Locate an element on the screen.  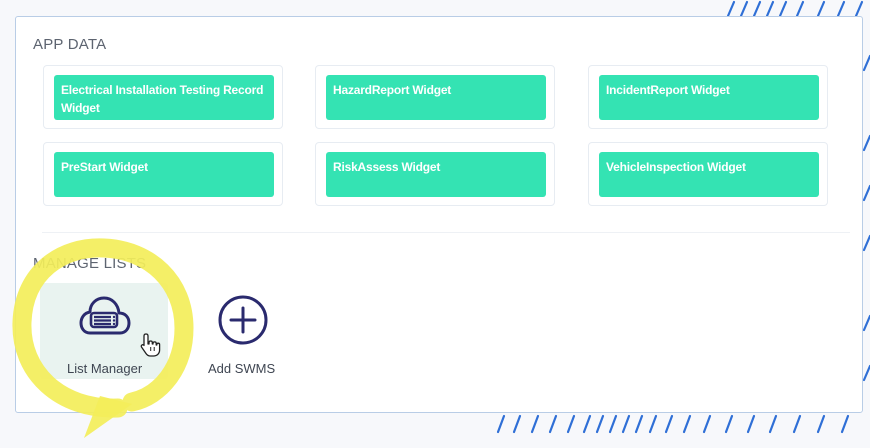
risk-assess-widget-button: RiskAssess Widget is located at coordinates (436, 174).